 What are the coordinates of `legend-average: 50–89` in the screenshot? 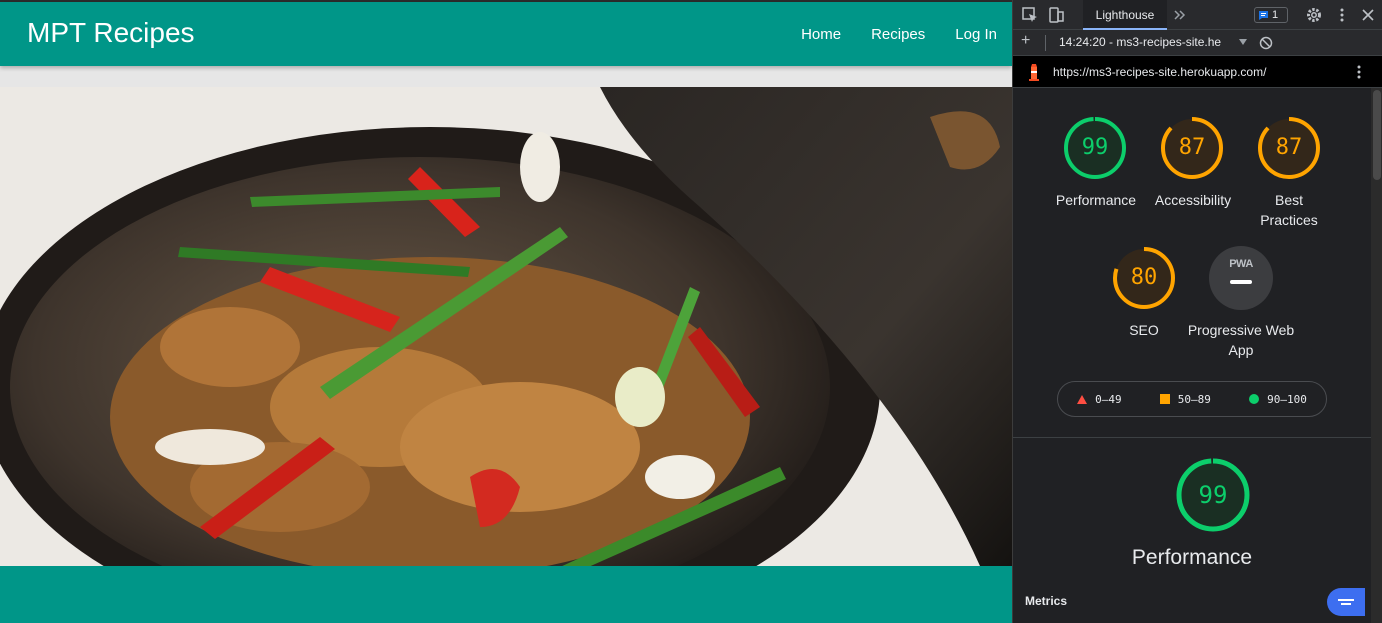 It's located at (1185, 399).